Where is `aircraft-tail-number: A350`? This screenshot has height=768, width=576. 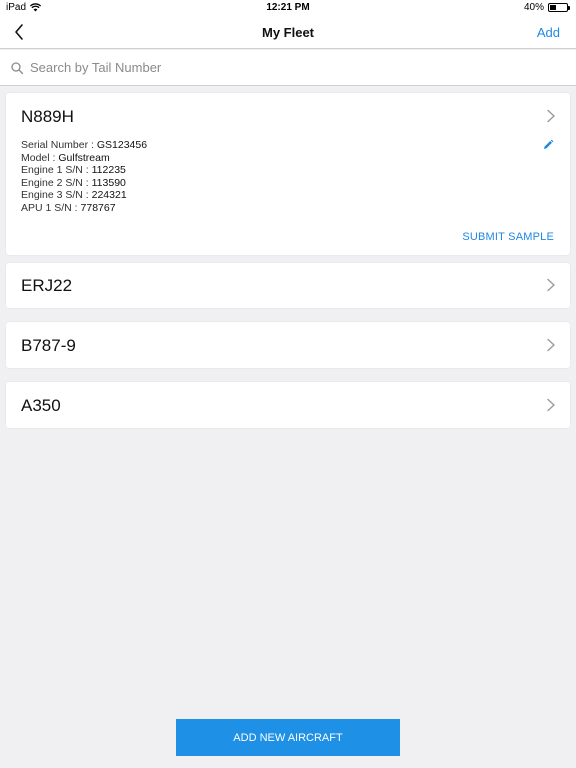
aircraft-tail-number: A350 is located at coordinates (41, 405).